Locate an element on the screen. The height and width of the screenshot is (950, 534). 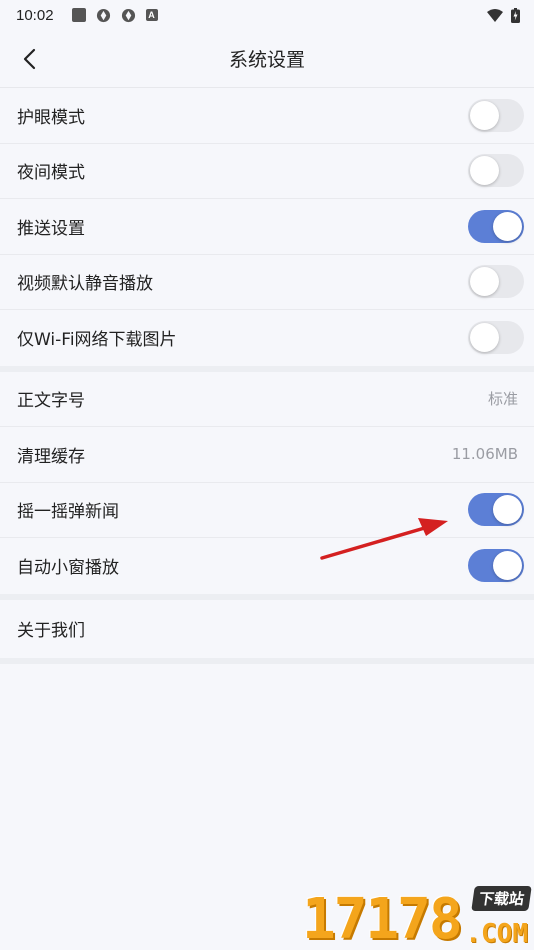
section-divider is located at coordinates (267, 660).